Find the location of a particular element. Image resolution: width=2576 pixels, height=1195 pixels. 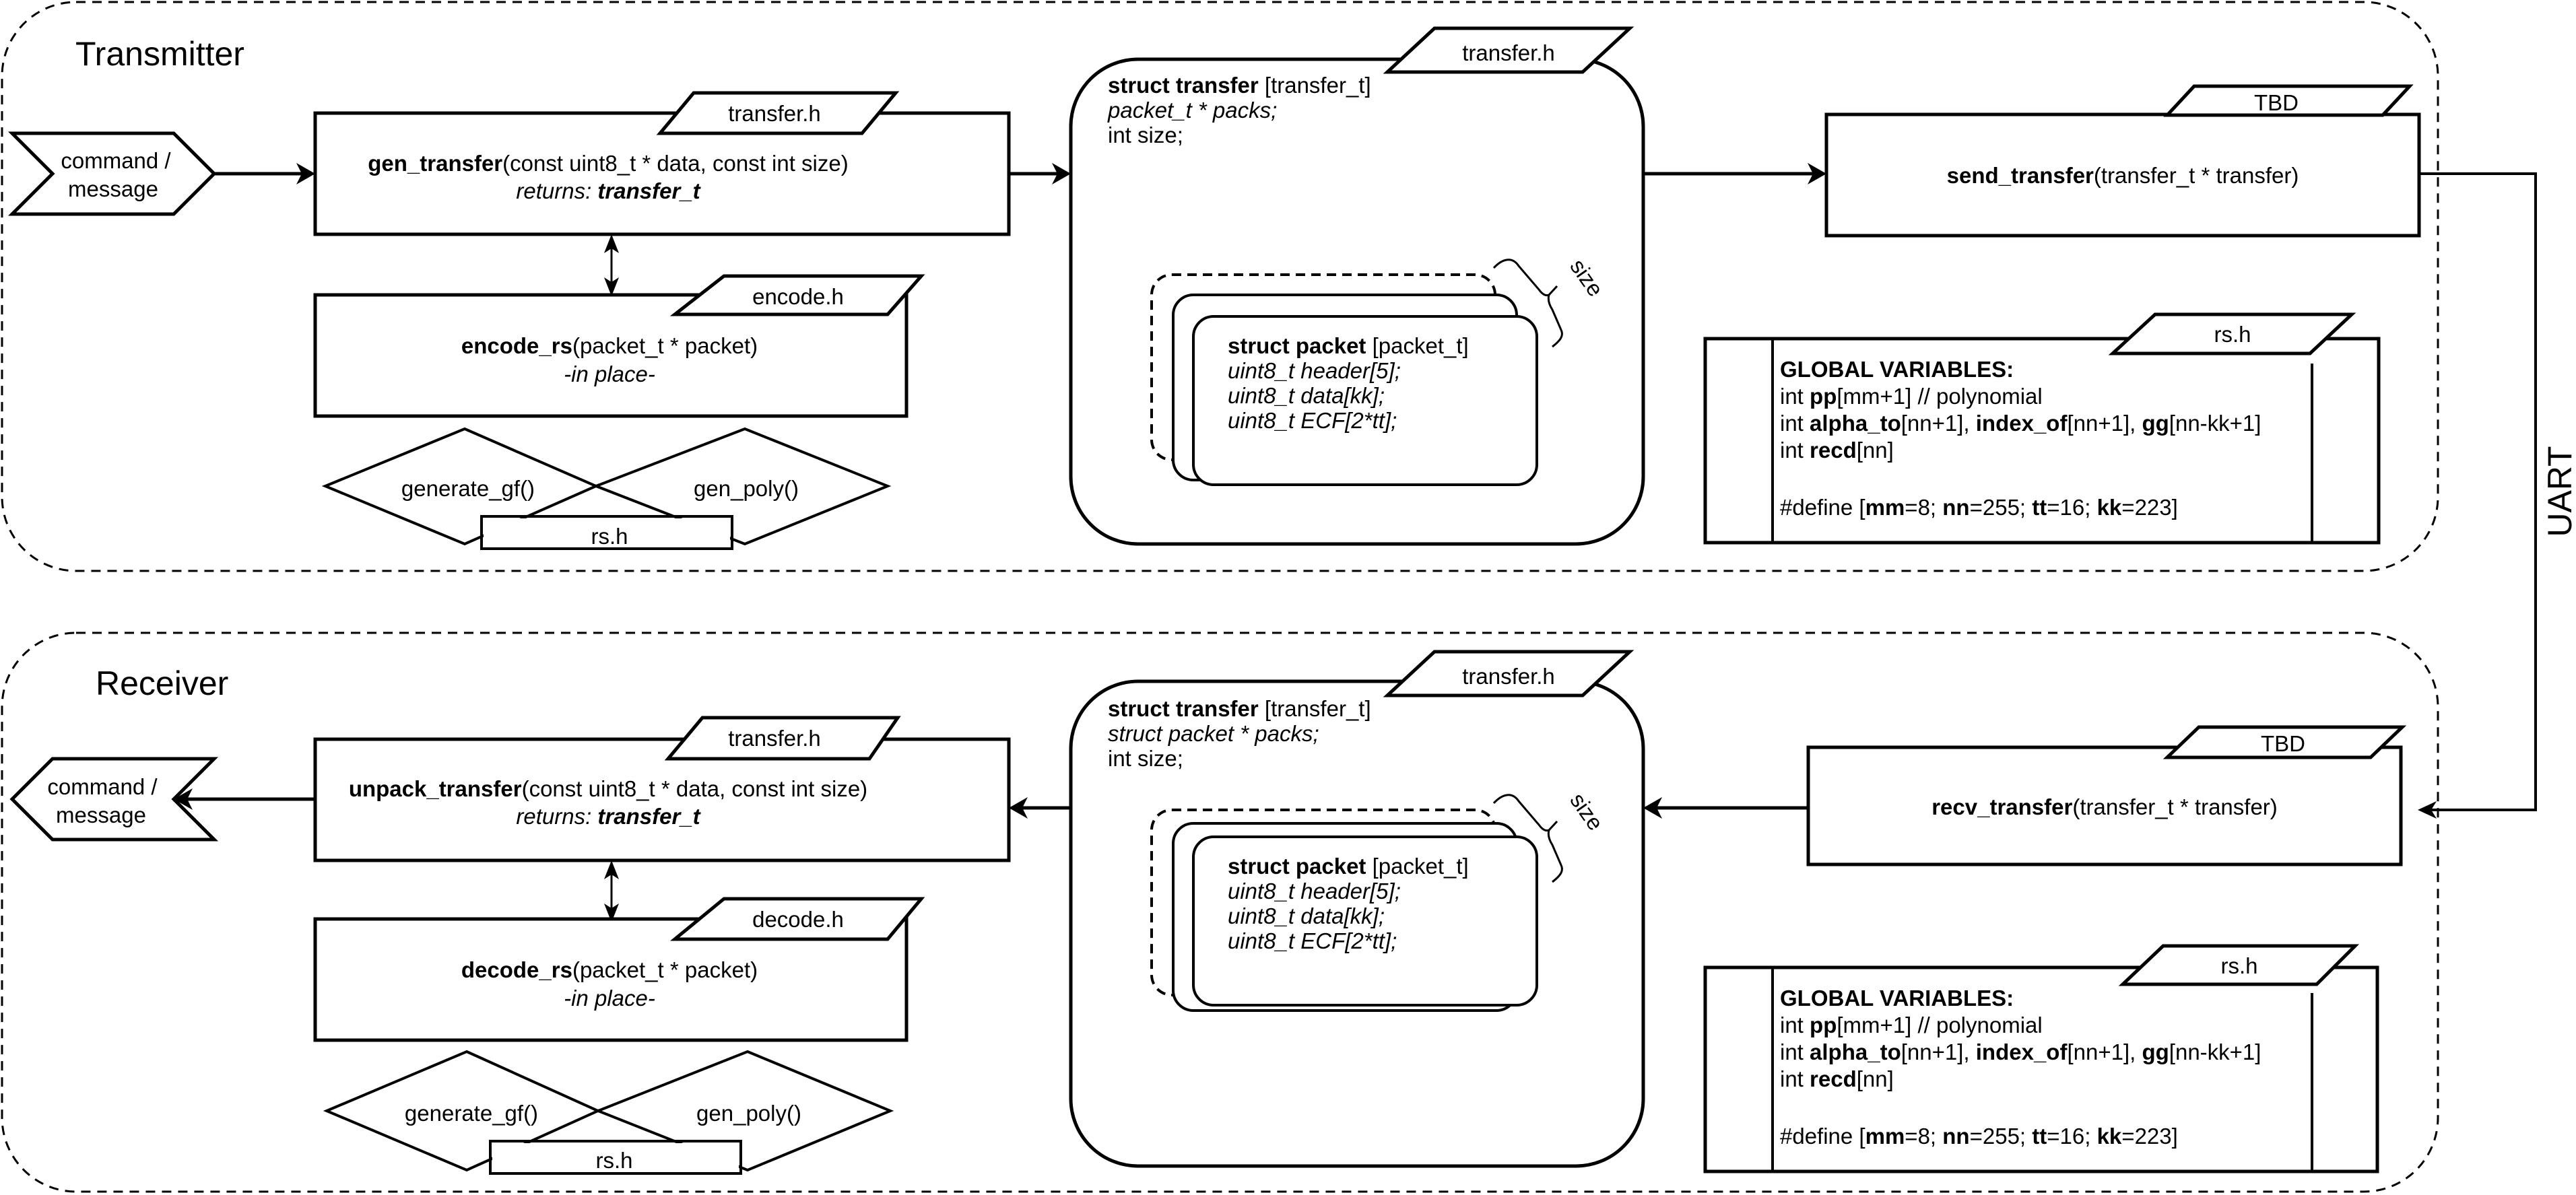

rx-struct-field-packs: struct packet * packs; is located at coordinates (1213, 733).